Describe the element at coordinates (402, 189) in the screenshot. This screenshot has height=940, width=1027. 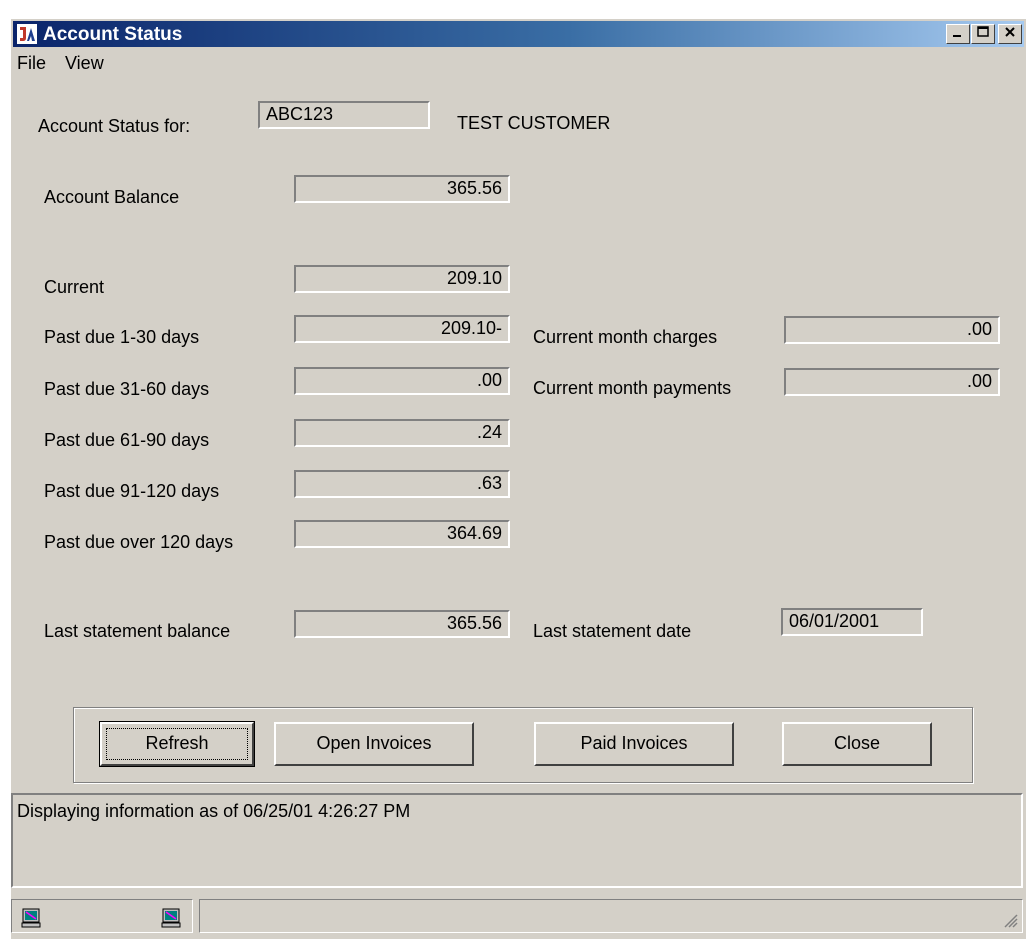
I see `account-balance-field: 365.56` at that location.